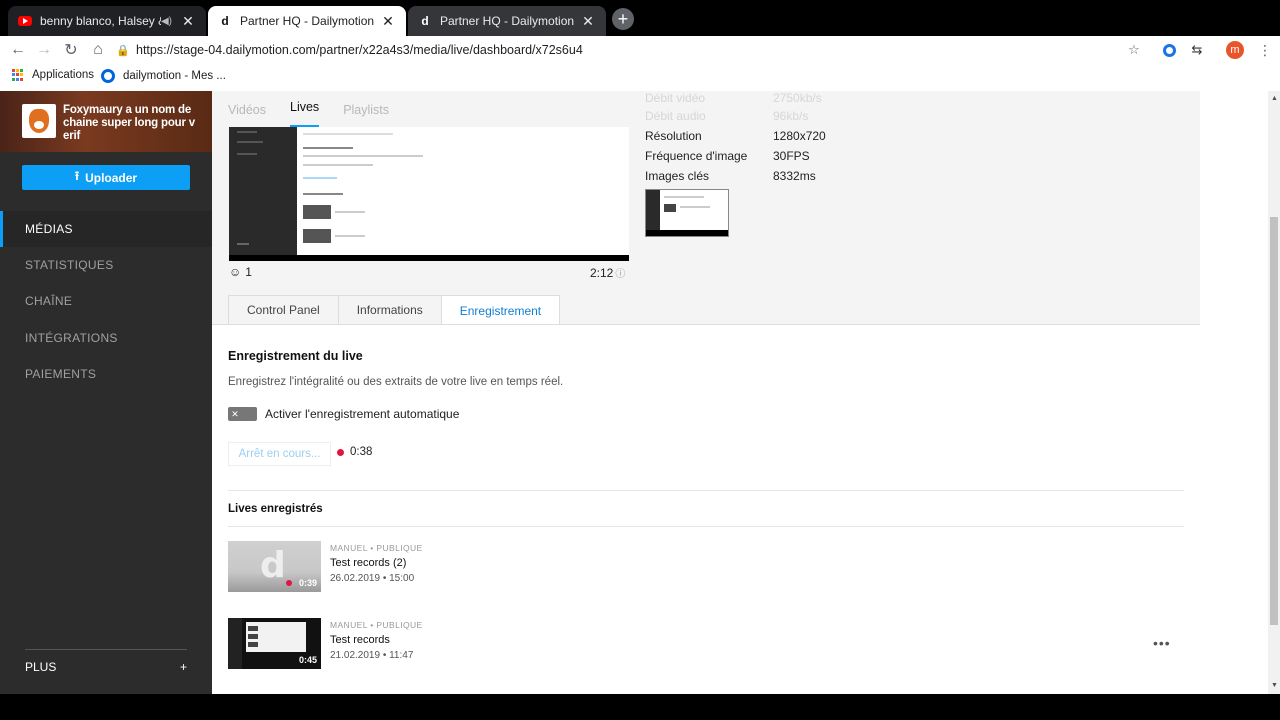  What do you see at coordinates (307, 660) in the screenshot?
I see `thumbnail-duration: 0:45` at bounding box center [307, 660].